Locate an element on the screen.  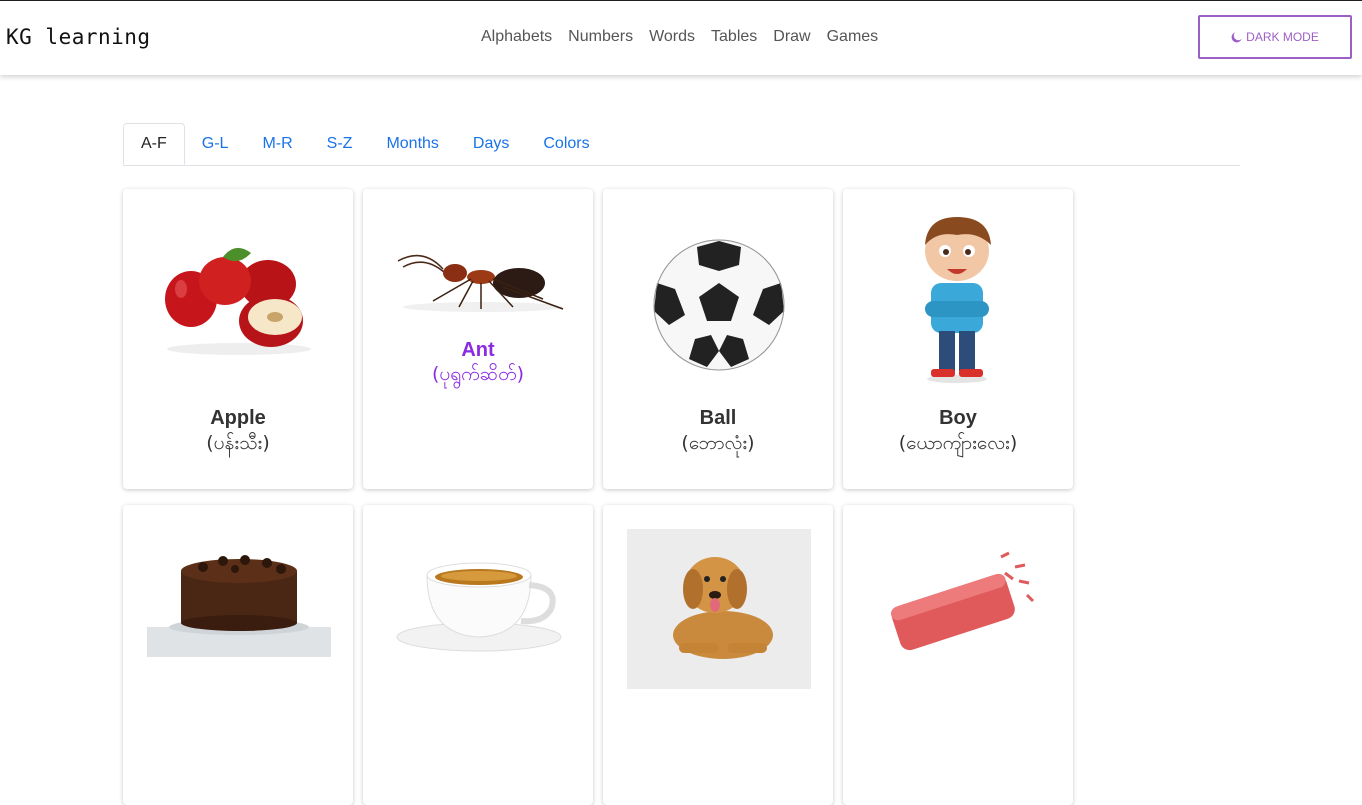
card-boy: Boy (ယောကျ်ားလေး) is located at coordinates (958, 339).